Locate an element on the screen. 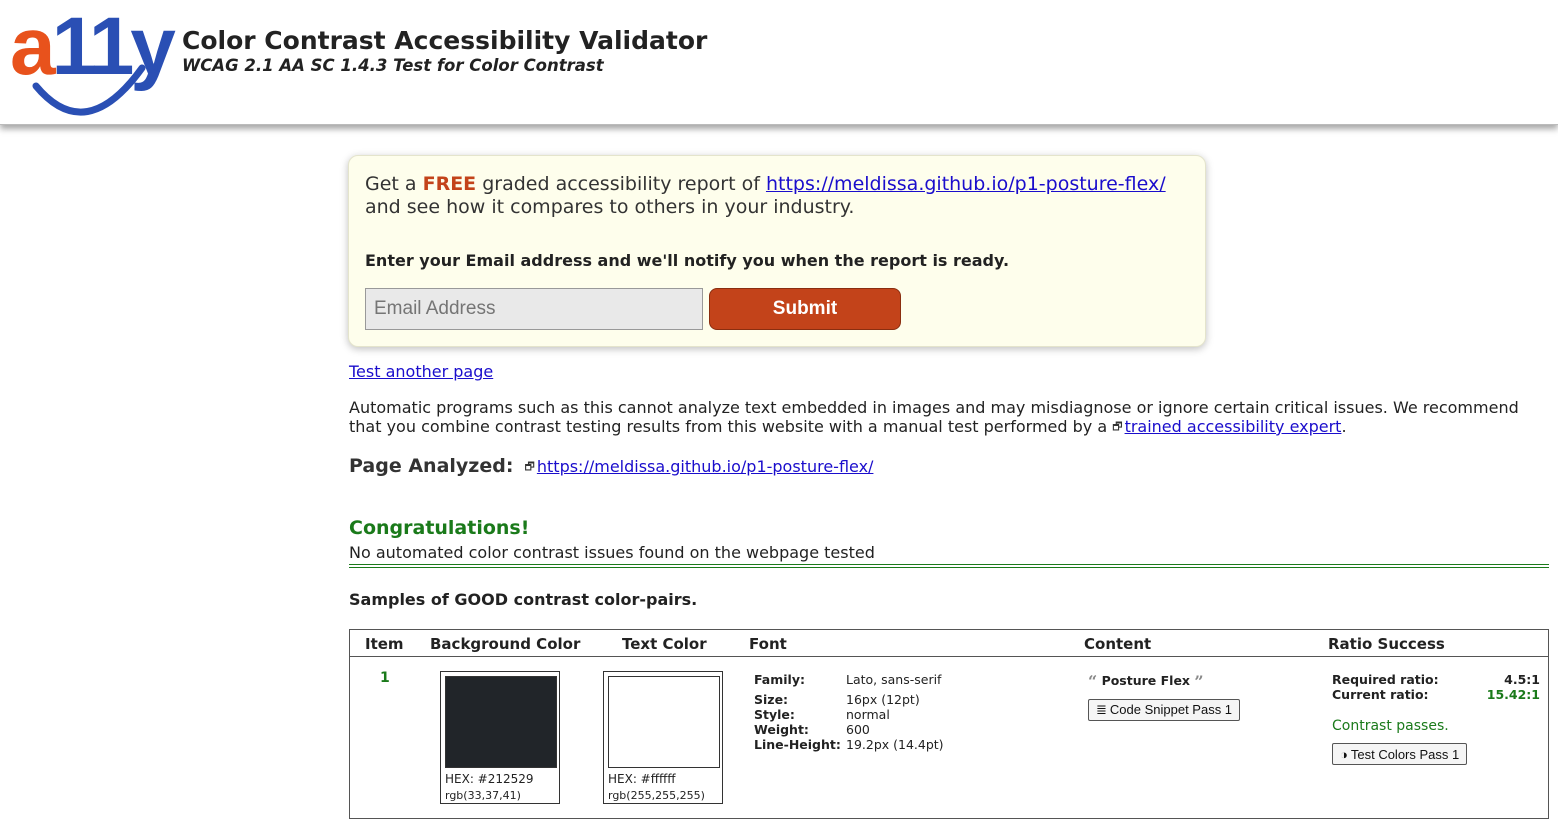 This screenshot has width=1558, height=819. text-color-hex: HEX: #ffffff is located at coordinates (642, 779).